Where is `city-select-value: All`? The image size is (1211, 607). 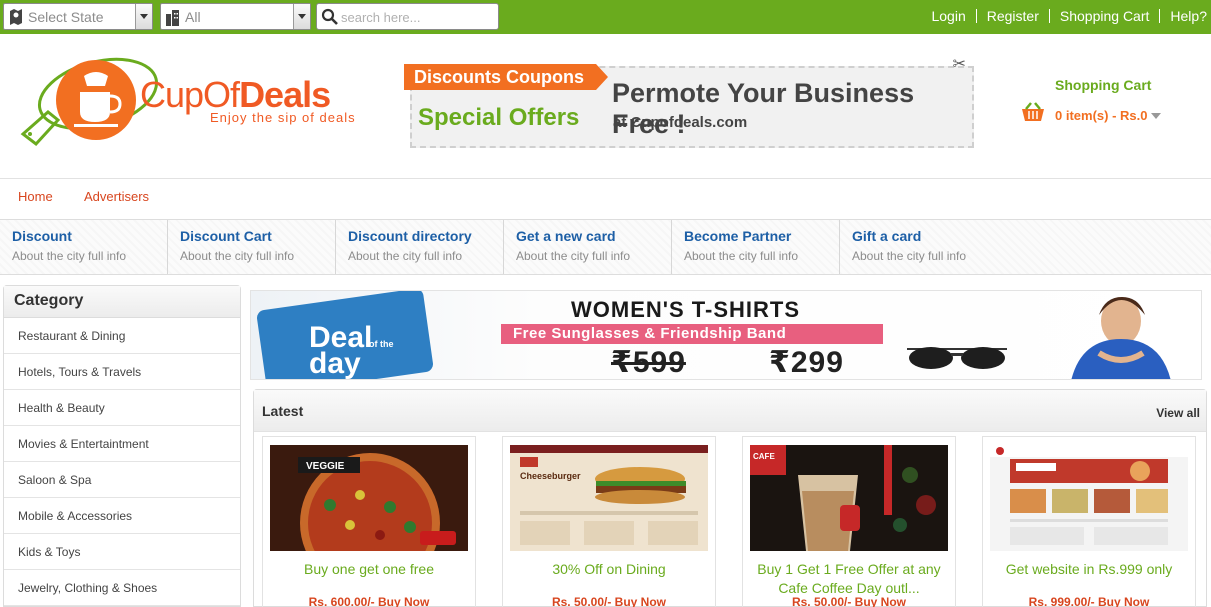 city-select-value: All is located at coordinates (193, 17).